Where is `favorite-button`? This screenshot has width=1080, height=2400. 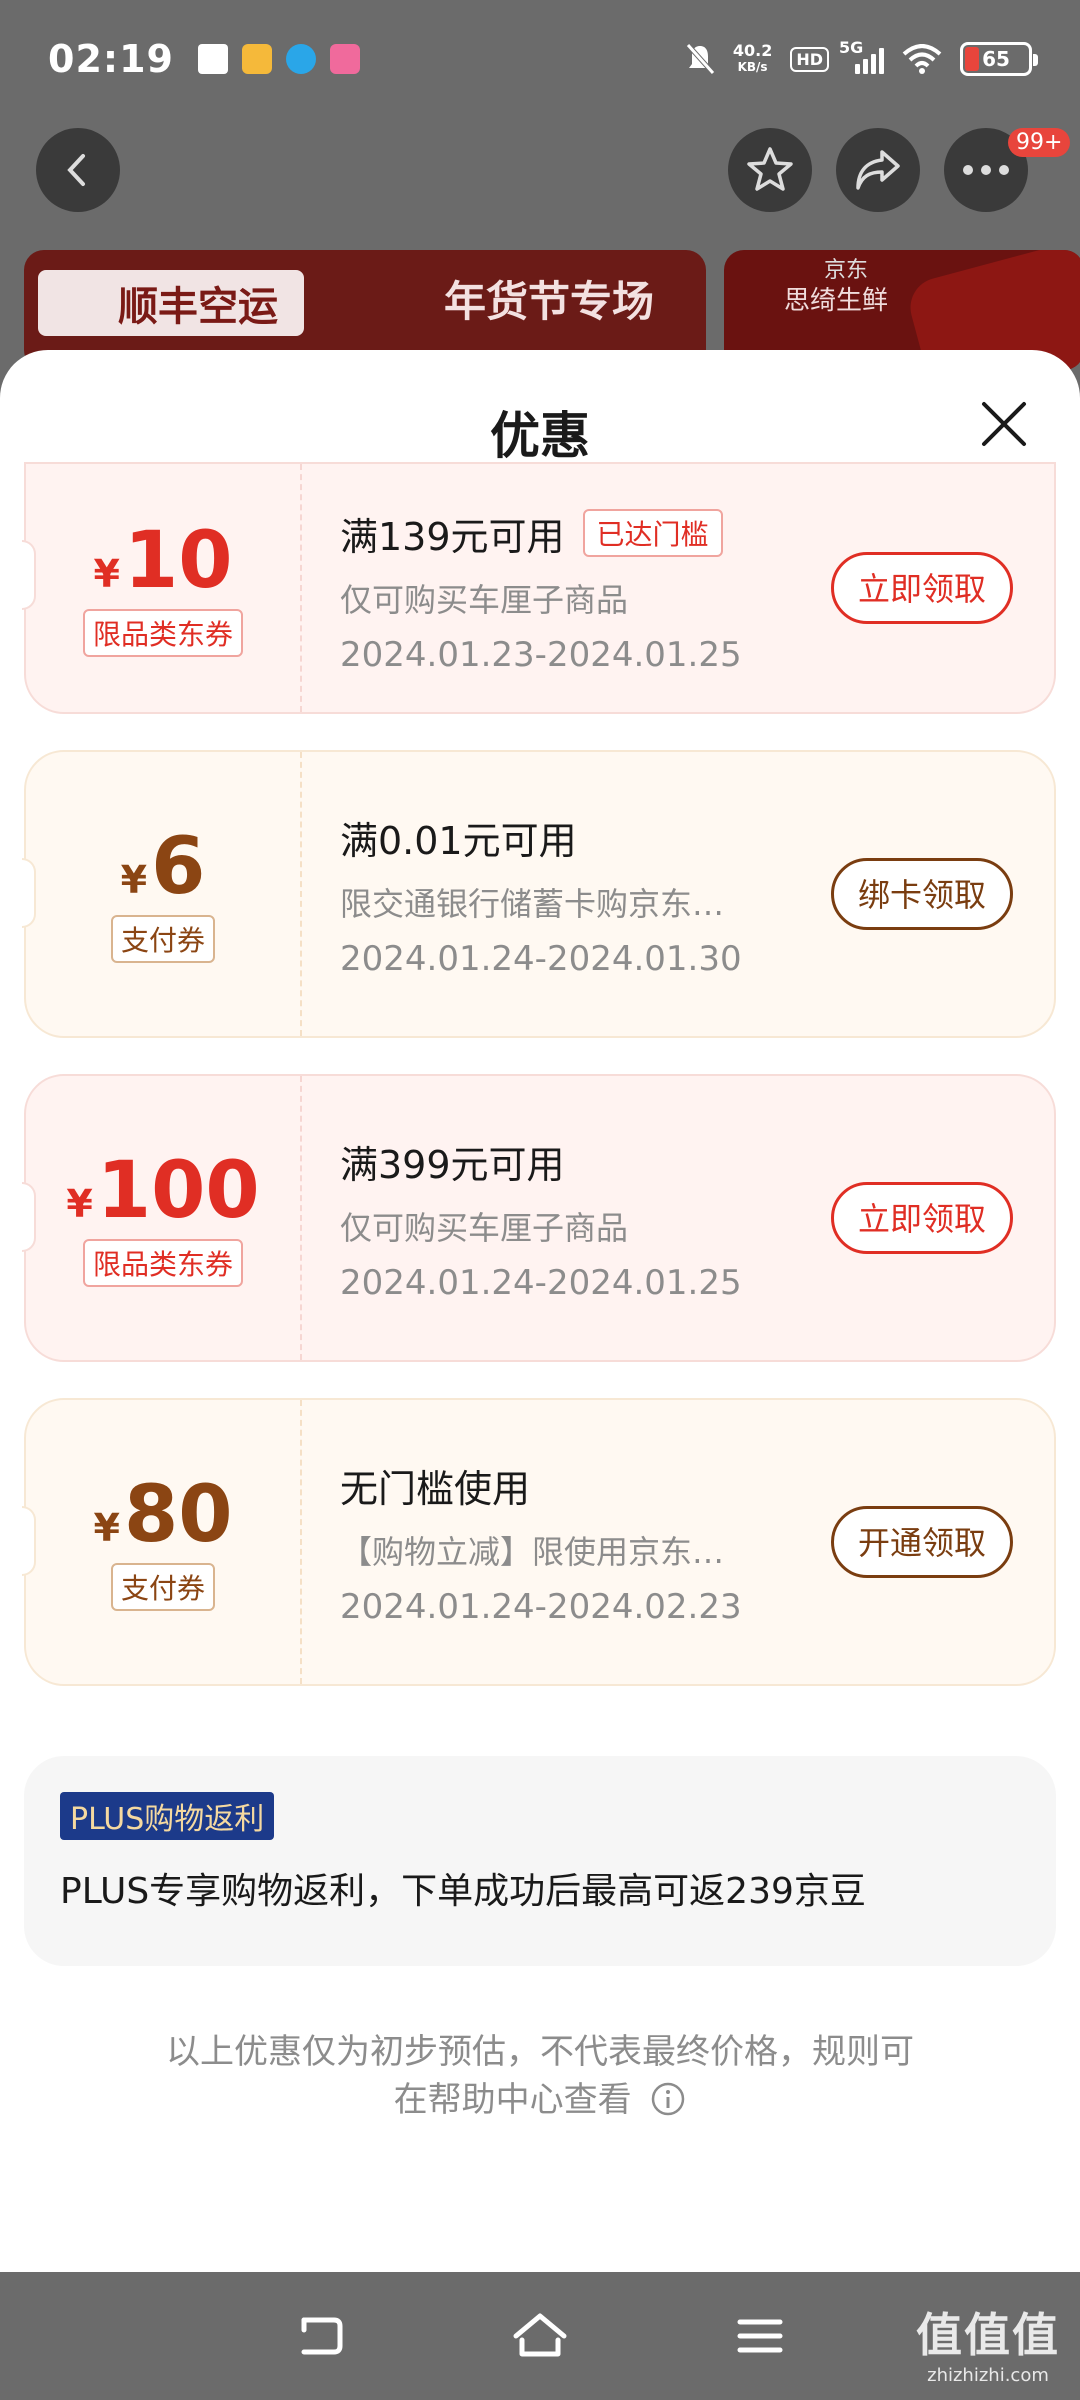 favorite-button is located at coordinates (770, 170).